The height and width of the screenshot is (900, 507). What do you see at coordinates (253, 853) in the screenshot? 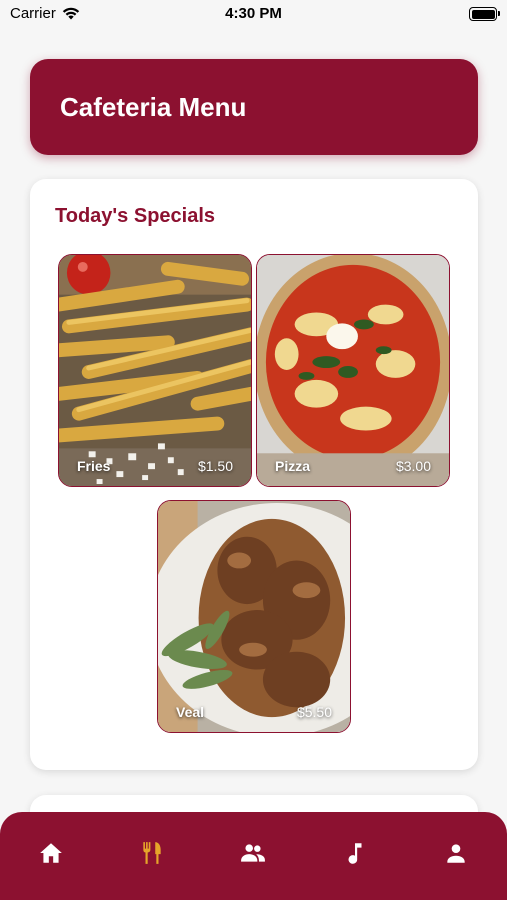
I see `people-icon` at bounding box center [253, 853].